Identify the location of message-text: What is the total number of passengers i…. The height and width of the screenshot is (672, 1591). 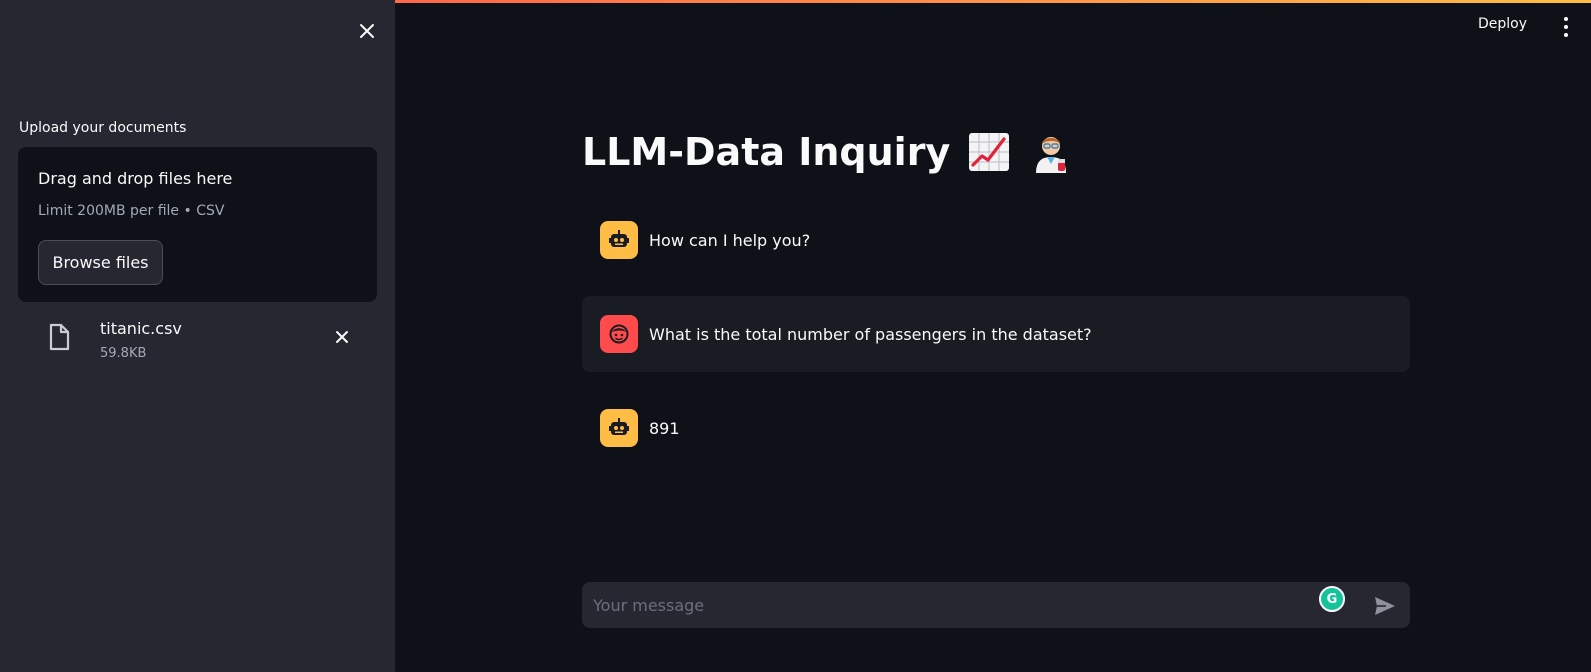
(870, 334).